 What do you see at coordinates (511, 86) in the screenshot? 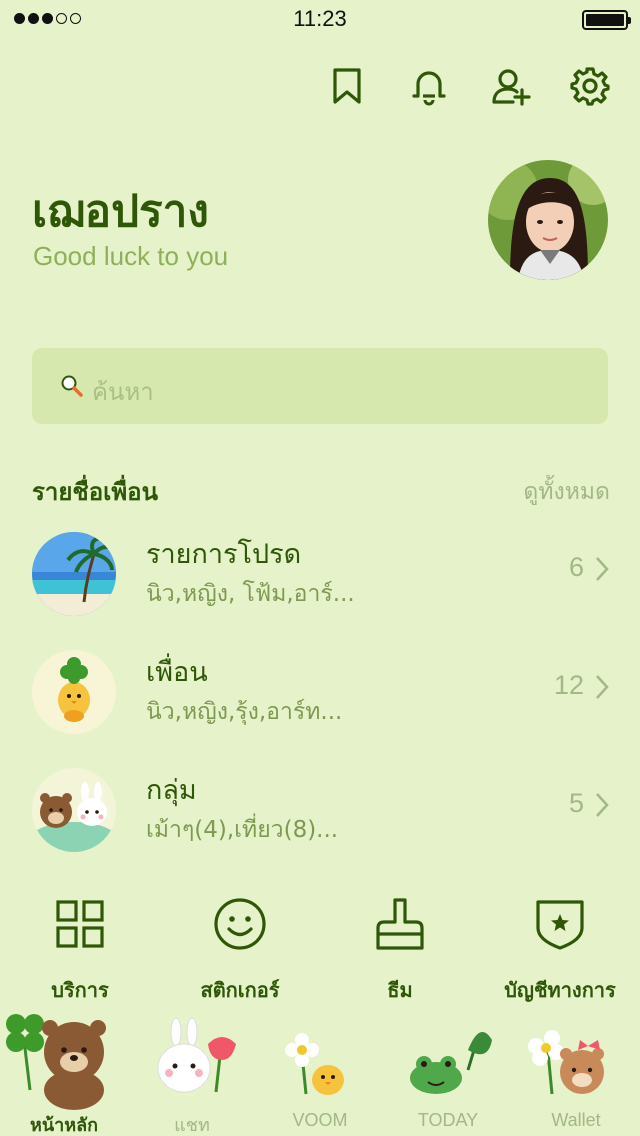
I see `add-friend-icon` at bounding box center [511, 86].